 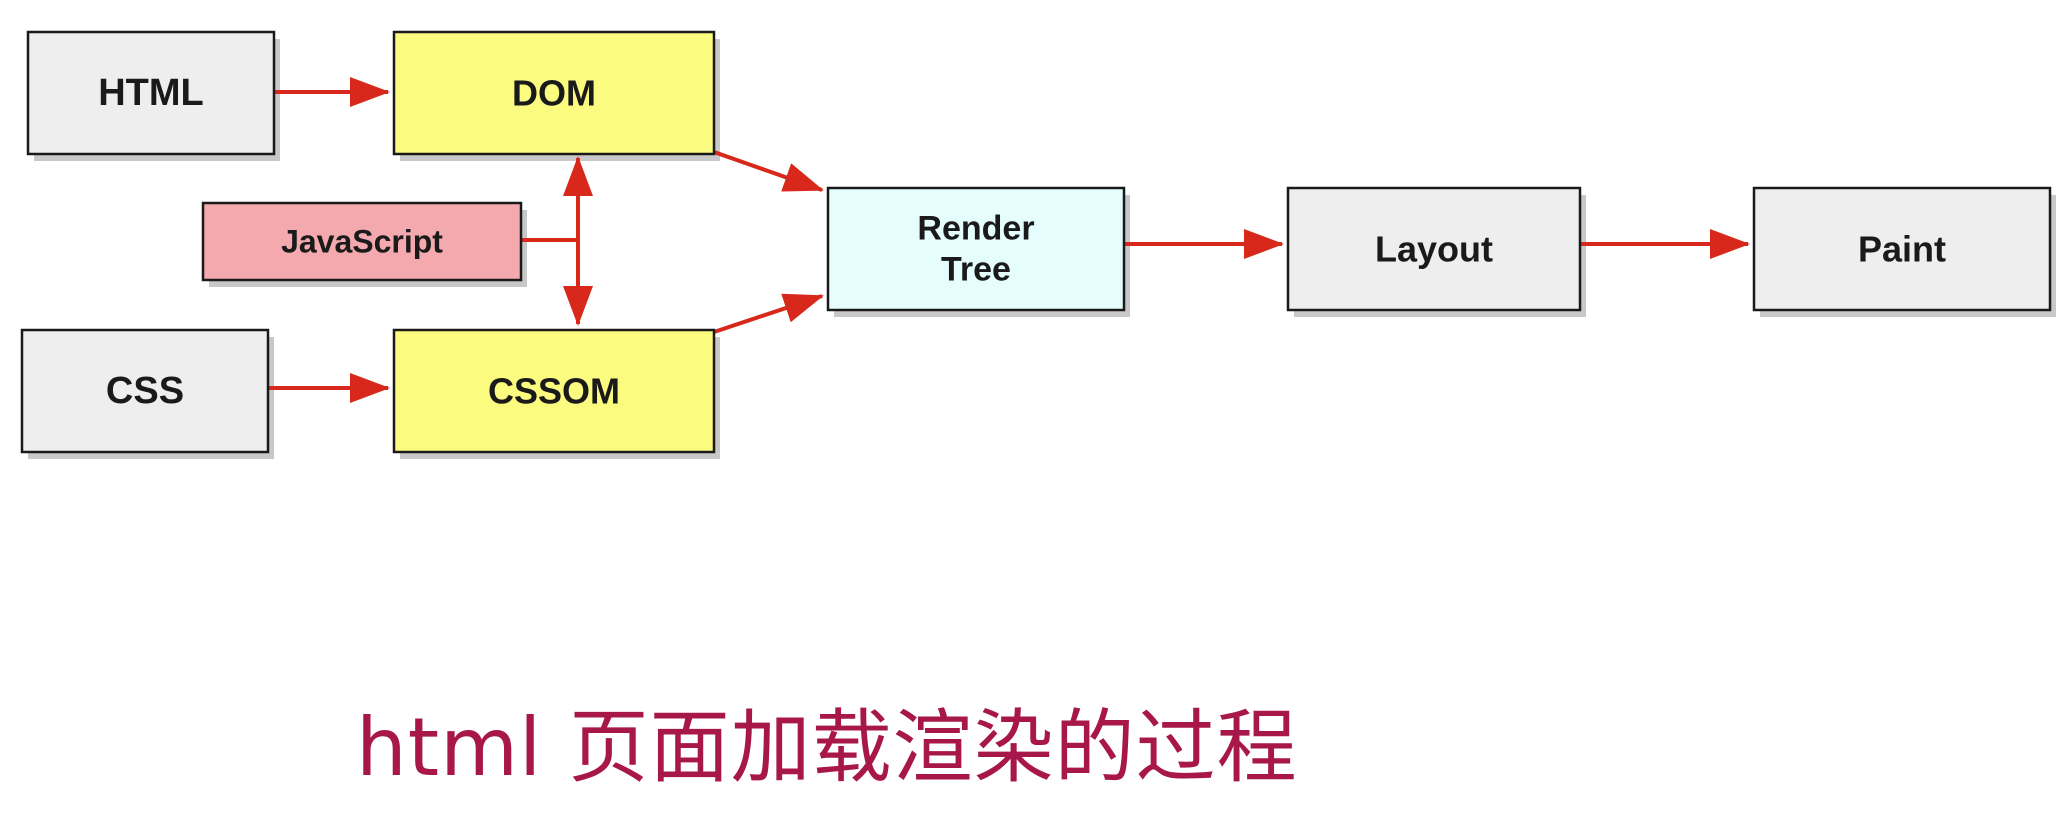 I want to click on paint-node: Paint, so click(x=1902, y=249).